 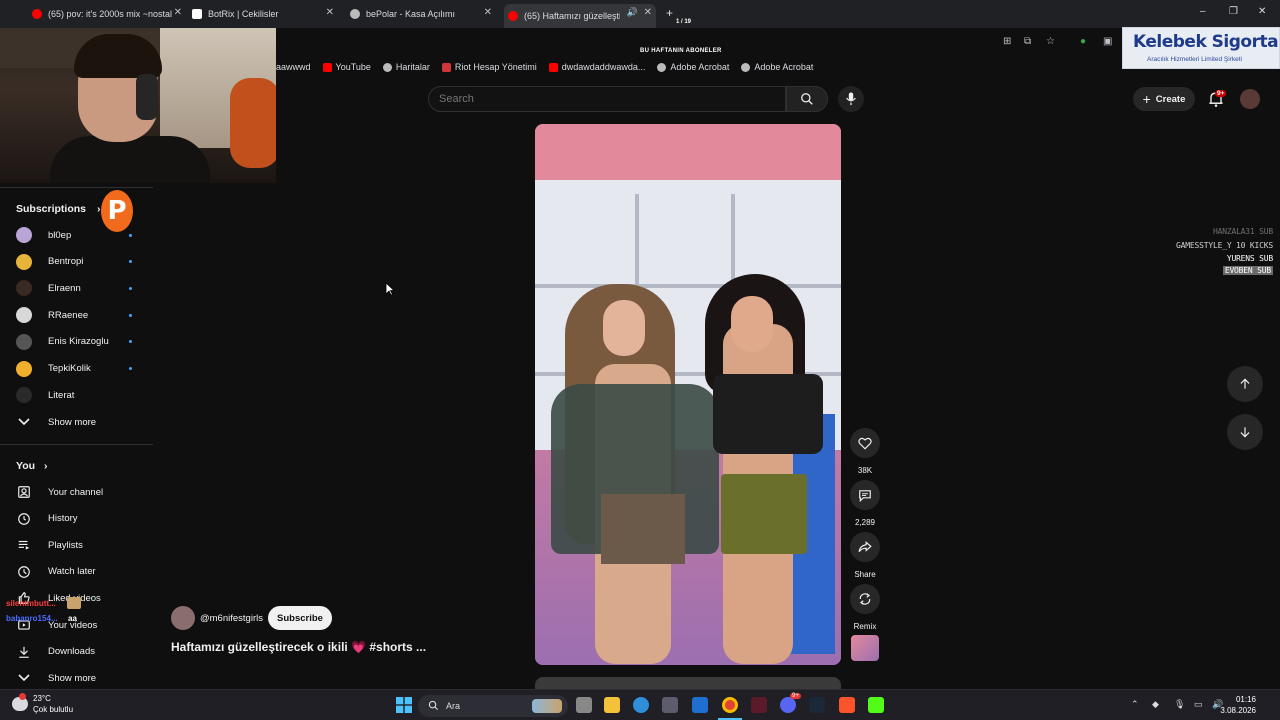 What do you see at coordinates (641, 705) in the screenshot?
I see `edge-icon` at bounding box center [641, 705].